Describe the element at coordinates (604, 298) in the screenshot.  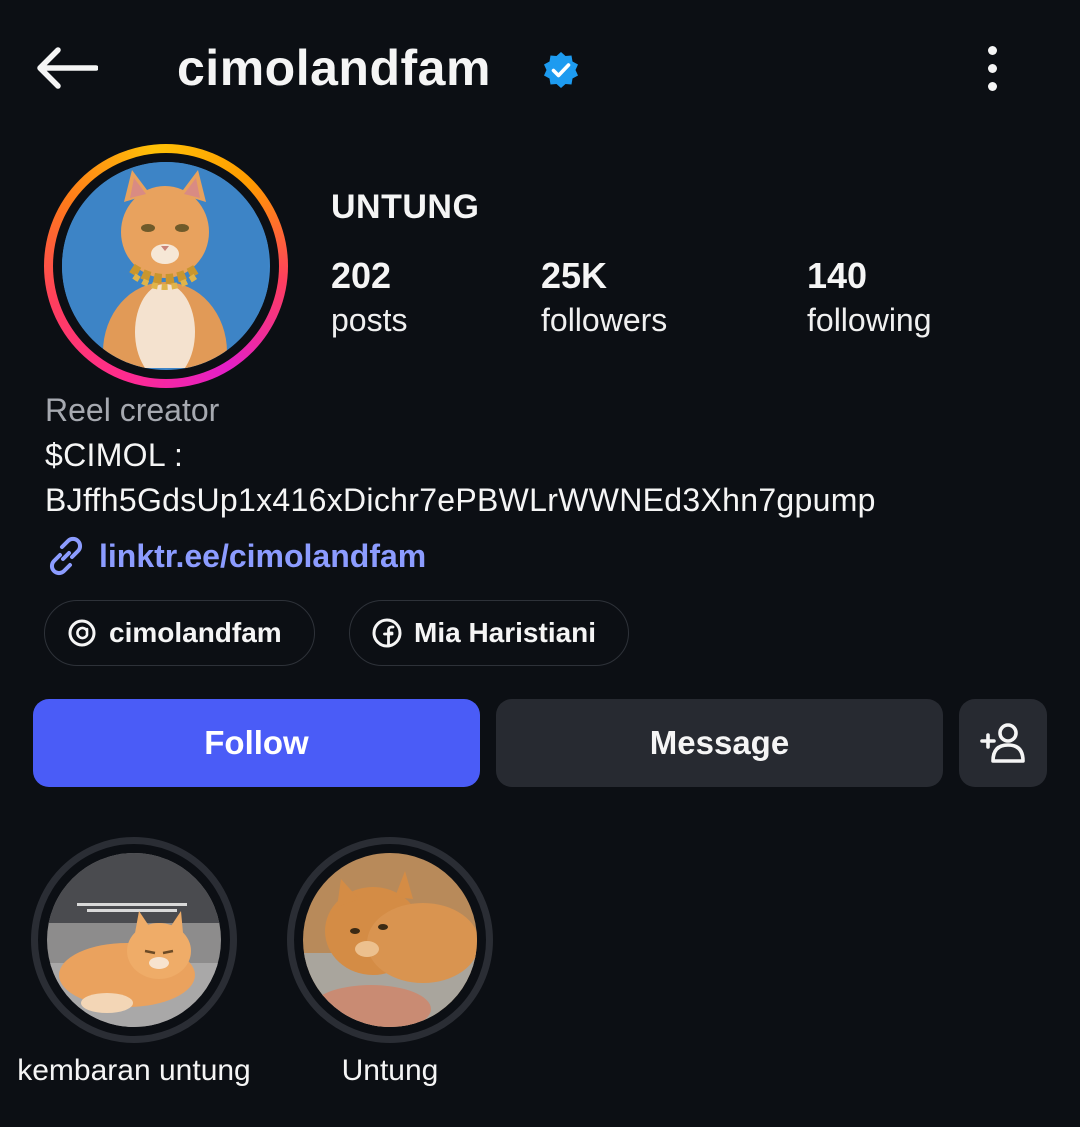
I see `followers-stat: 25K followers` at that location.